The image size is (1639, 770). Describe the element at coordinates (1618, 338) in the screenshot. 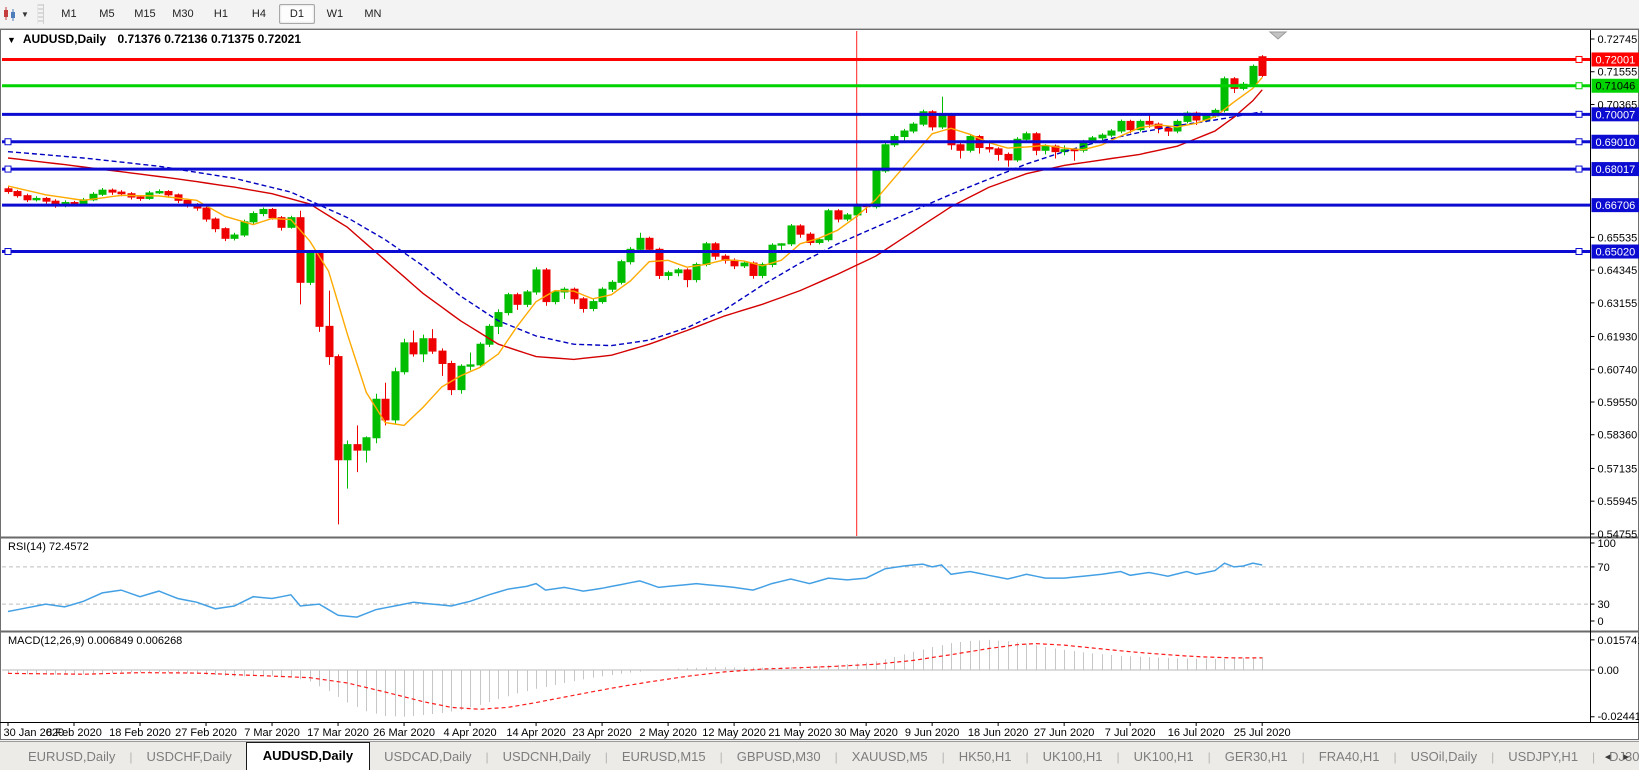

I see `svg-text: 0.61930` at that location.